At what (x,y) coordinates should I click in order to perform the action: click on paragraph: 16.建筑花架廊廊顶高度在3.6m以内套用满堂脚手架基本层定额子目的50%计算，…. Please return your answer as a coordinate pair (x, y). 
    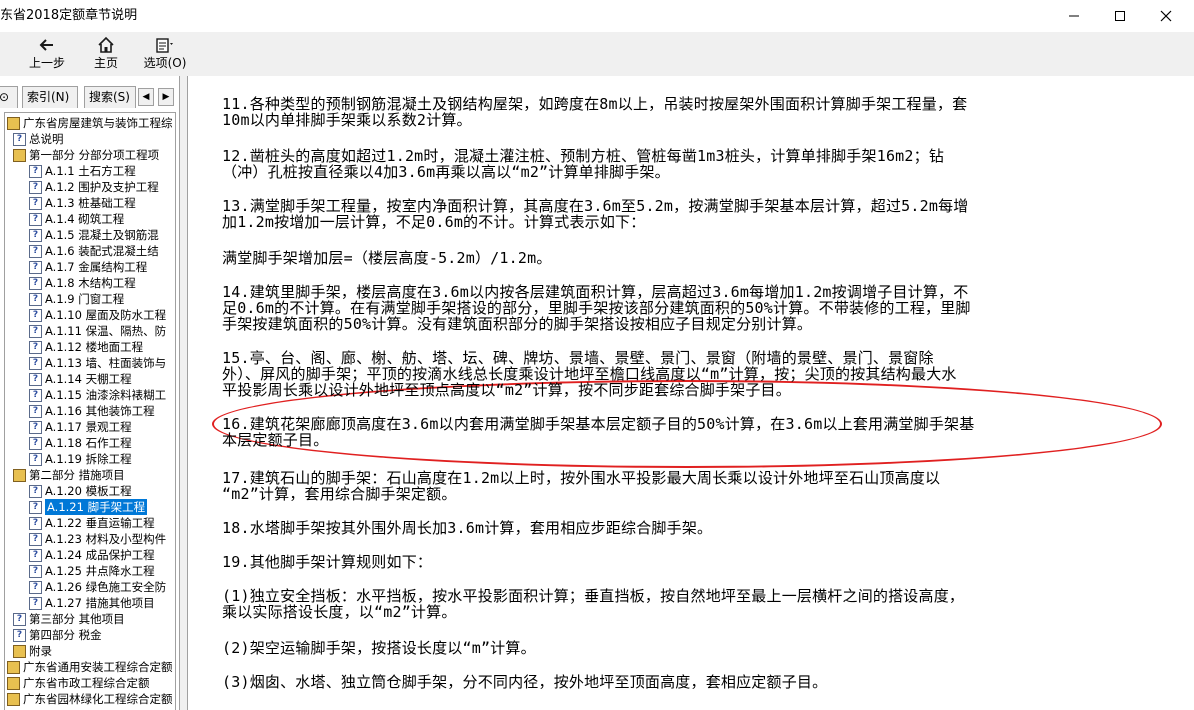
    Looking at the image, I should click on (692, 432).